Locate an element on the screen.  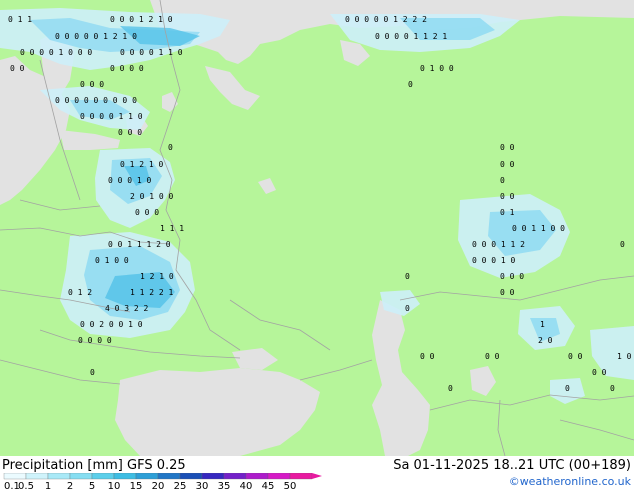
valid-time: Sa 01-11-2025 18..21 UTC (00+189) is located at coordinates (512, 465).